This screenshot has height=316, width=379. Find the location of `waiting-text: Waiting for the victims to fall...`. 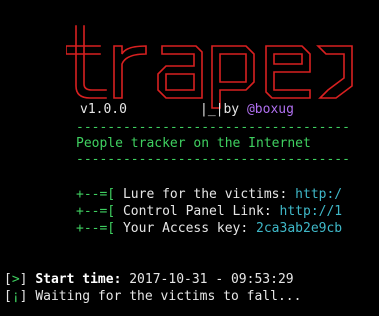

waiting-text: Waiting for the victims to fall... is located at coordinates (168, 296).